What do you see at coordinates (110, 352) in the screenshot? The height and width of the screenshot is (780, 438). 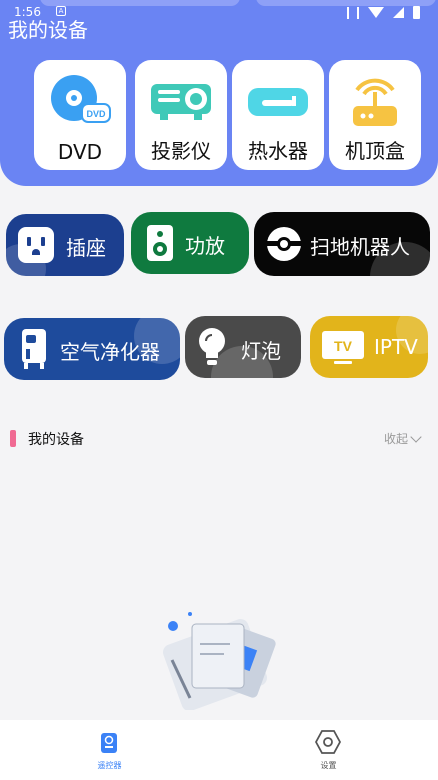 I see `device-type-label: 空气净化器` at bounding box center [110, 352].